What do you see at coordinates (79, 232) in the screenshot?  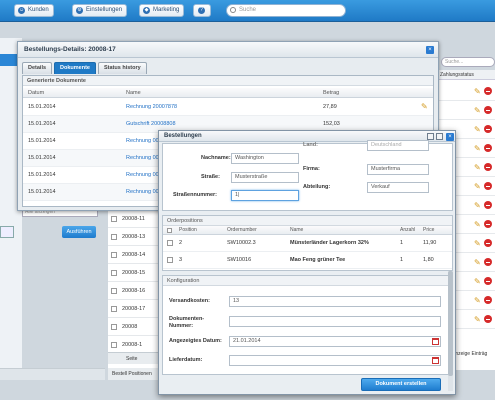 I see `apply-button: Ausführen` at bounding box center [79, 232].